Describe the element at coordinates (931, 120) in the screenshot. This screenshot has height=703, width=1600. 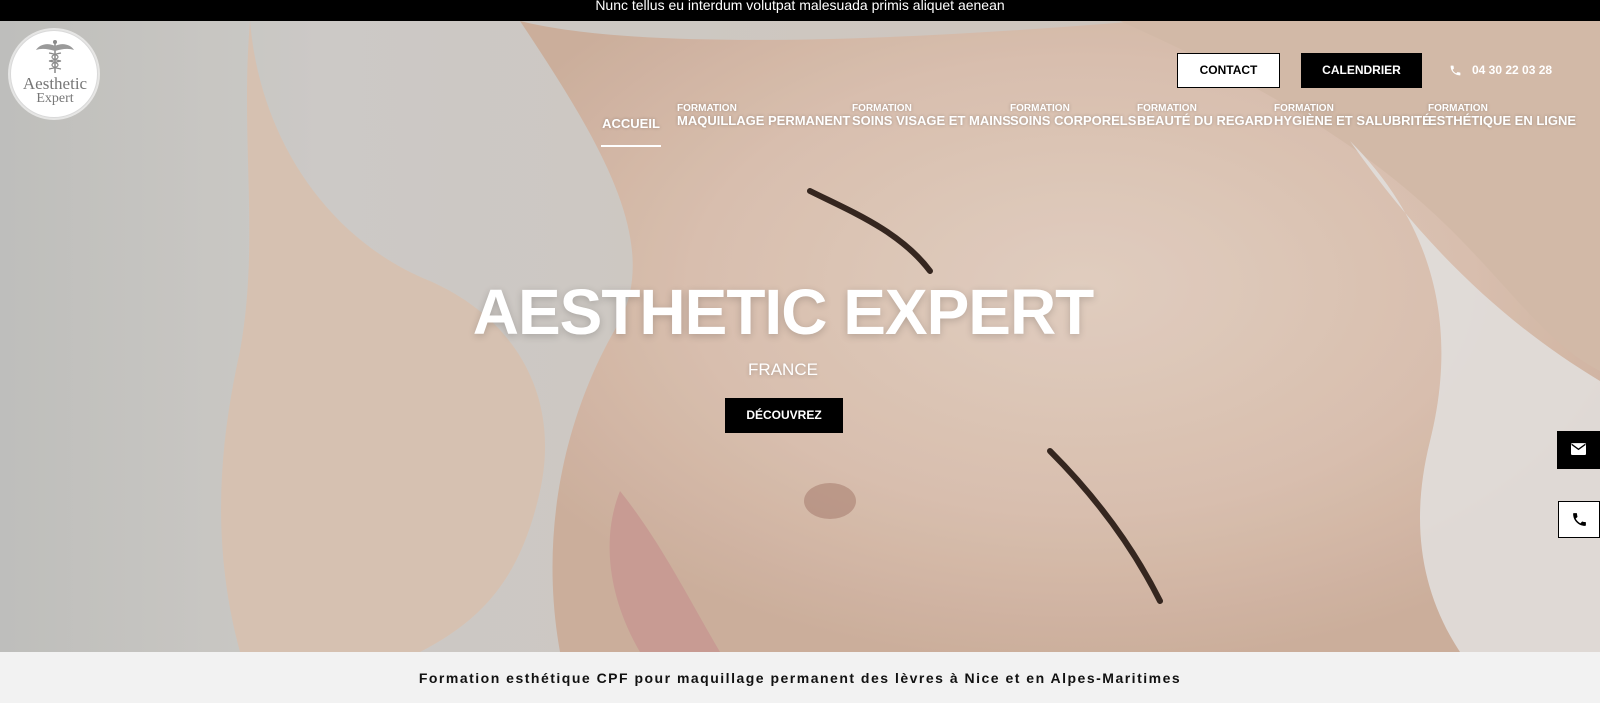
I see `nav-item-label: SOINS VISAGE ET MAINS` at that location.